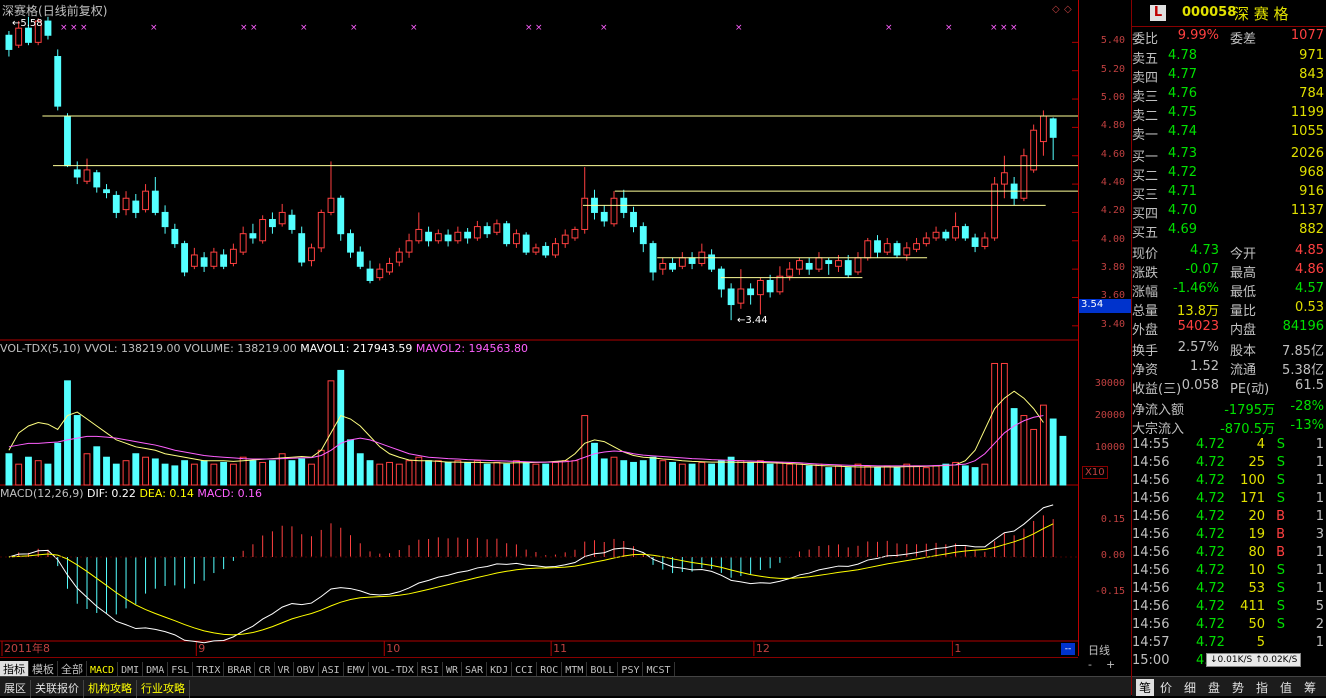 The image size is (1326, 698). I want to click on quote-field: 卖三, so click(1145, 97).